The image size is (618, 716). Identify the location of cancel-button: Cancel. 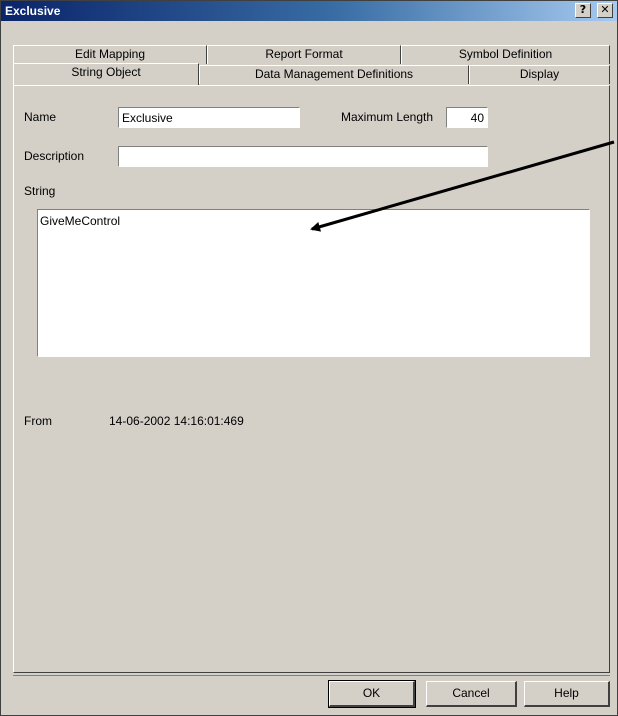
(471, 694).